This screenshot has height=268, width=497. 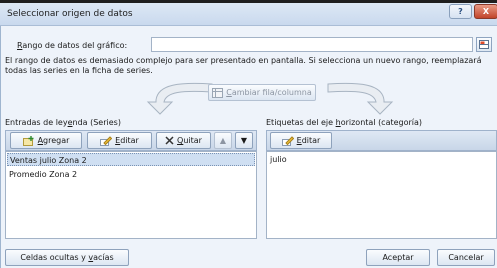 I want to click on up-arrow-icon: ▲, so click(x=223, y=140).